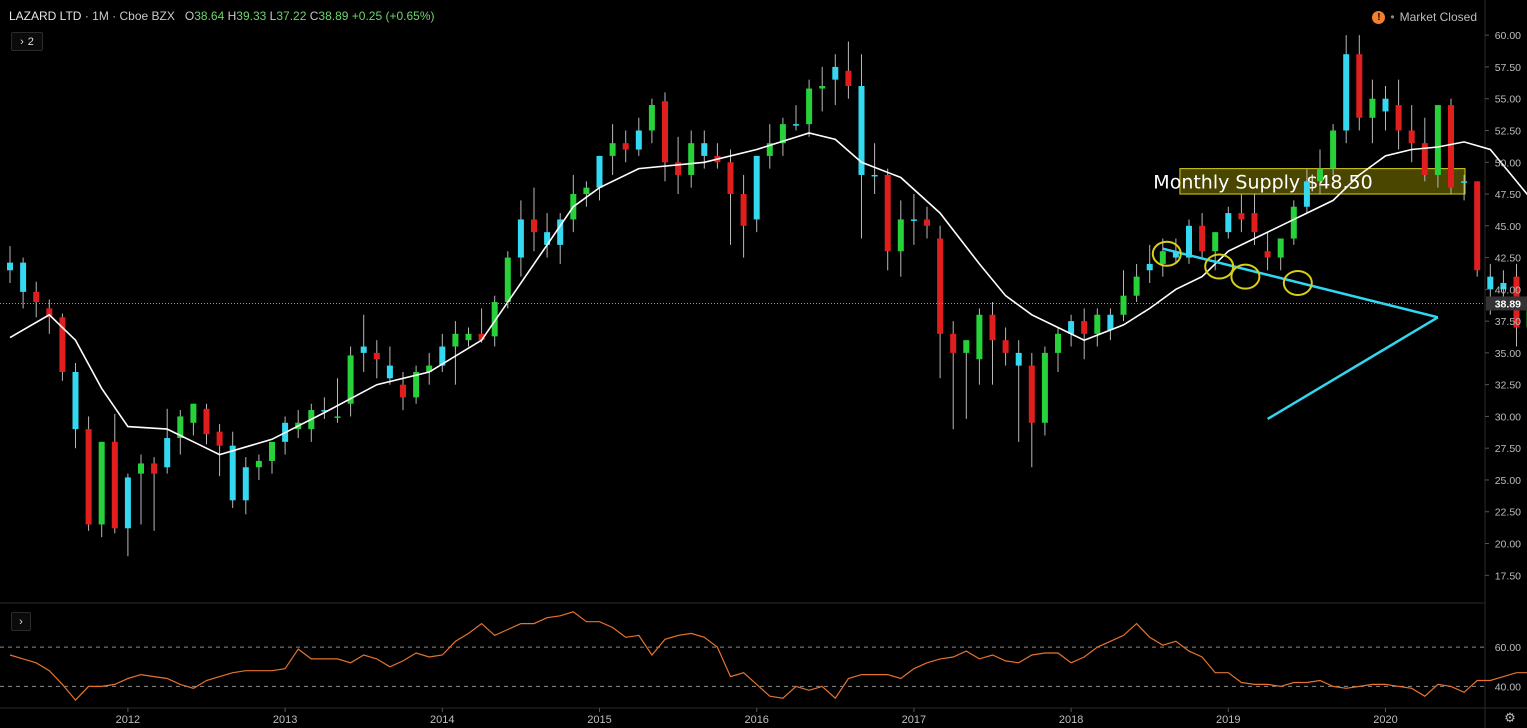  Describe the element at coordinates (442, 720) in the screenshot. I see `time-tick-label: 2014` at that location.